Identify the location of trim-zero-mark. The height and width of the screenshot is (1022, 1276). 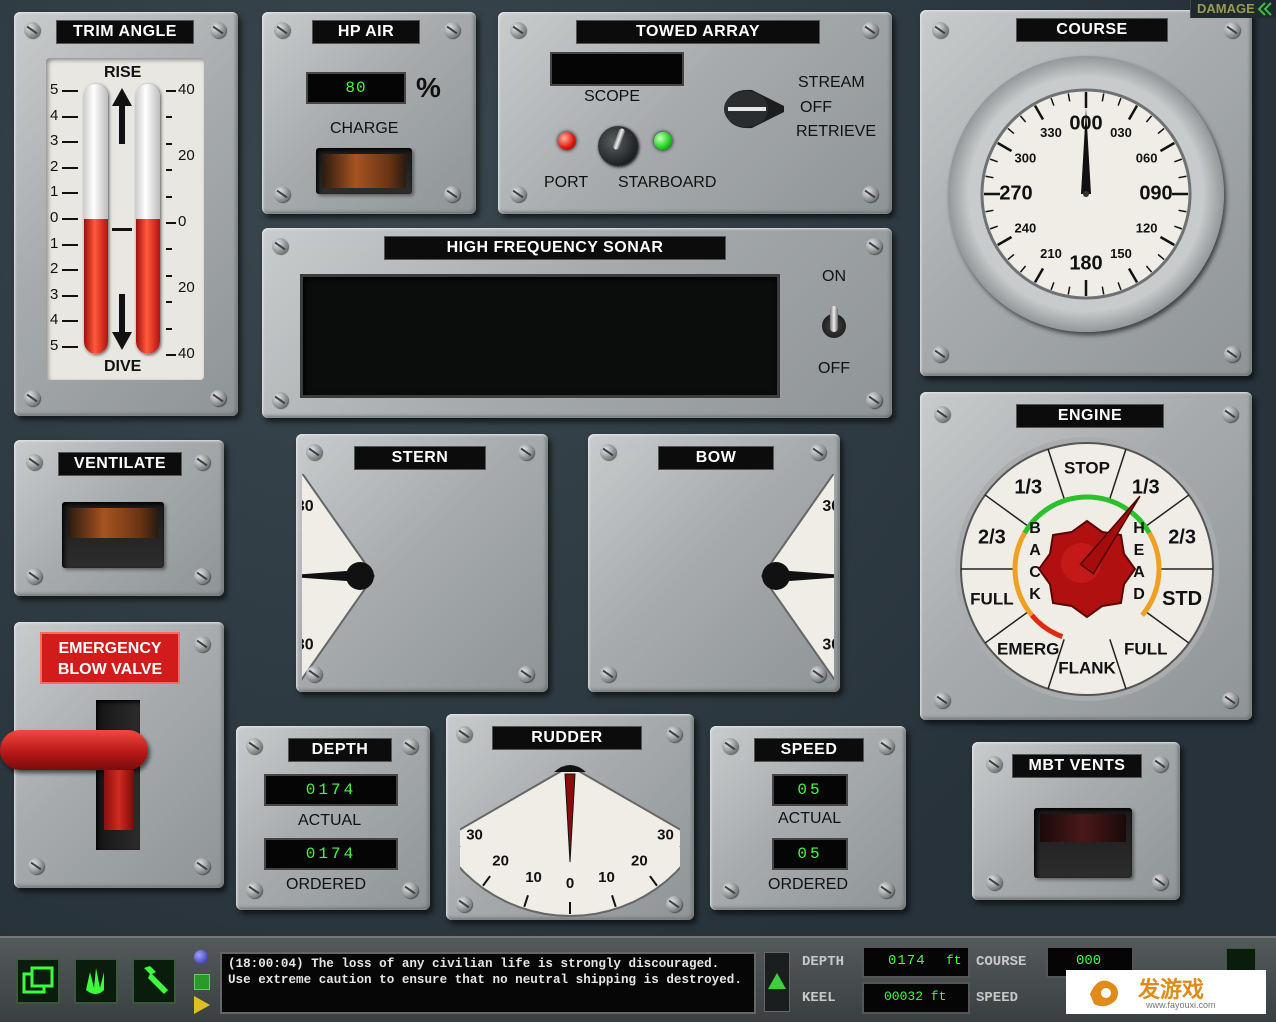
(122, 229).